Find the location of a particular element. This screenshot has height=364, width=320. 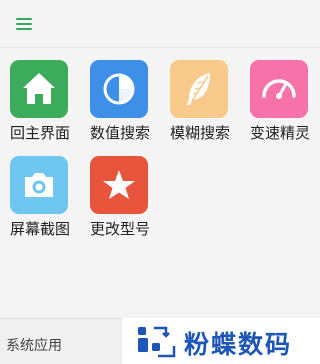

app-tile-speed-sprite: 变速精灵 is located at coordinates (280, 105).